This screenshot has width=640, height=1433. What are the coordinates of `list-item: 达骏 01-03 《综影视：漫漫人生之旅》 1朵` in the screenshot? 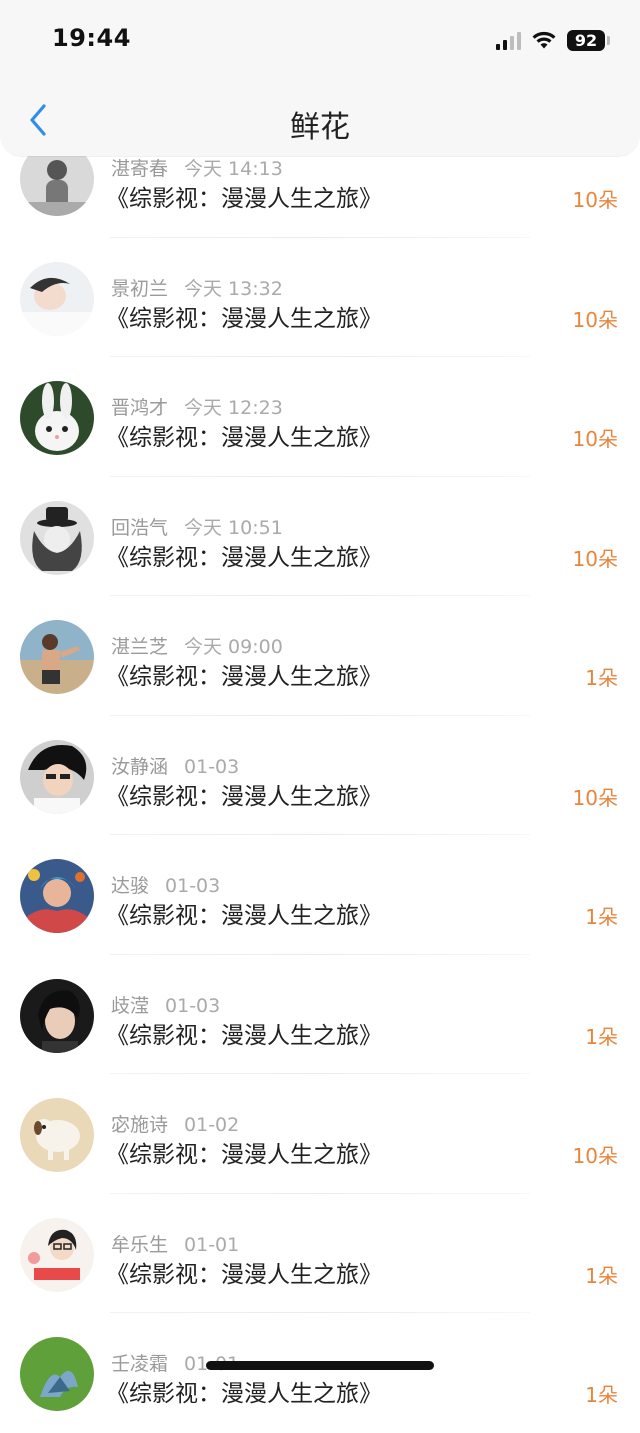 It's located at (320, 895).